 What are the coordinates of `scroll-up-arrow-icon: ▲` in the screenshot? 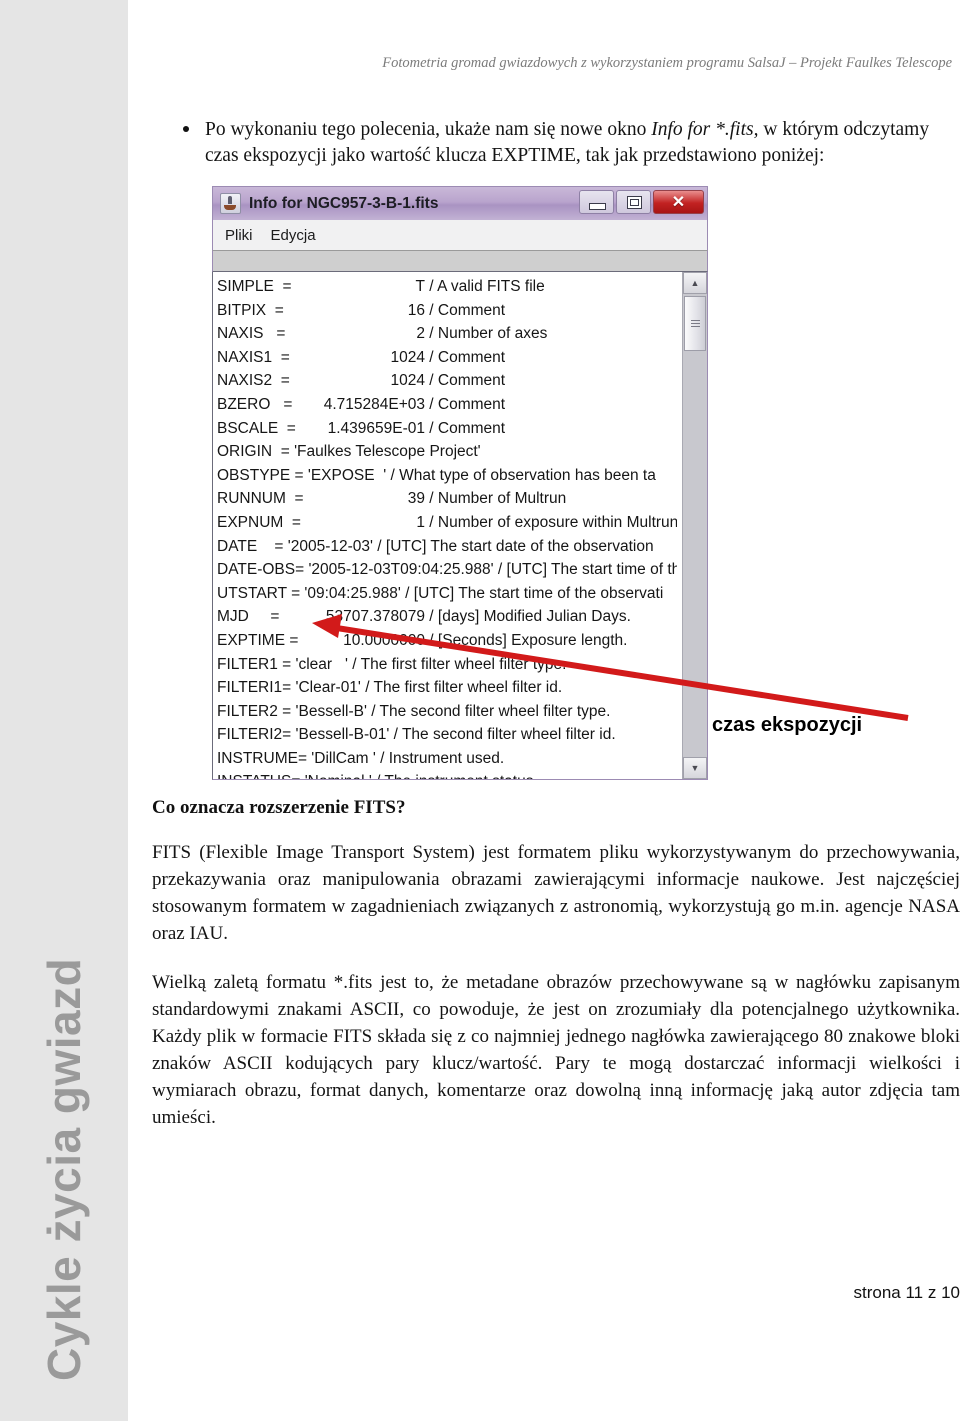 It's located at (695, 283).